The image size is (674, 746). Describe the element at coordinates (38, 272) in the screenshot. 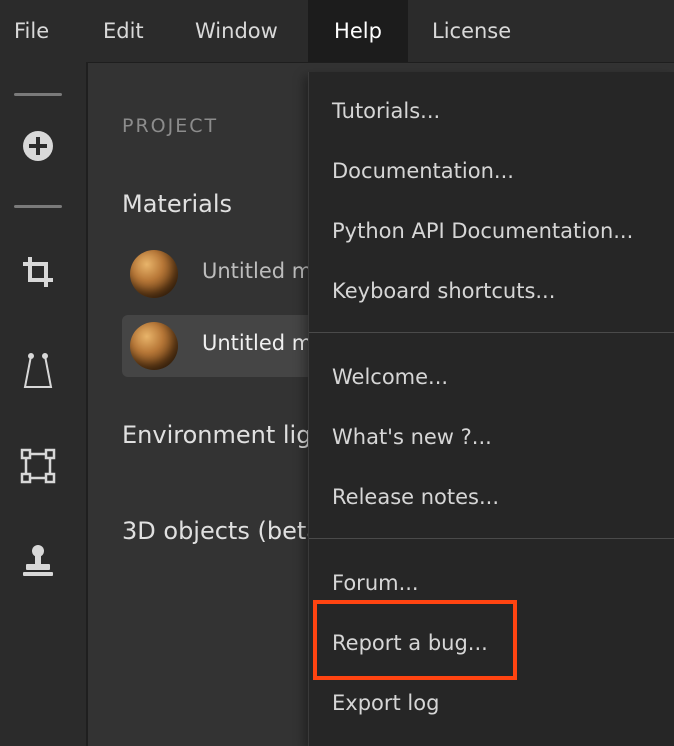

I see `crop-icon` at that location.